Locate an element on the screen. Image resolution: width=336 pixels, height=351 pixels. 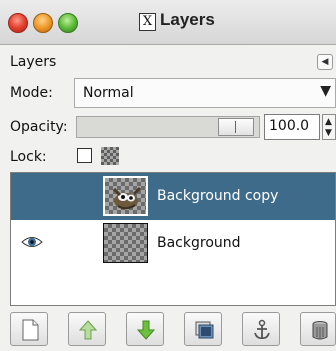
zoom-window-button is located at coordinates (68, 23).